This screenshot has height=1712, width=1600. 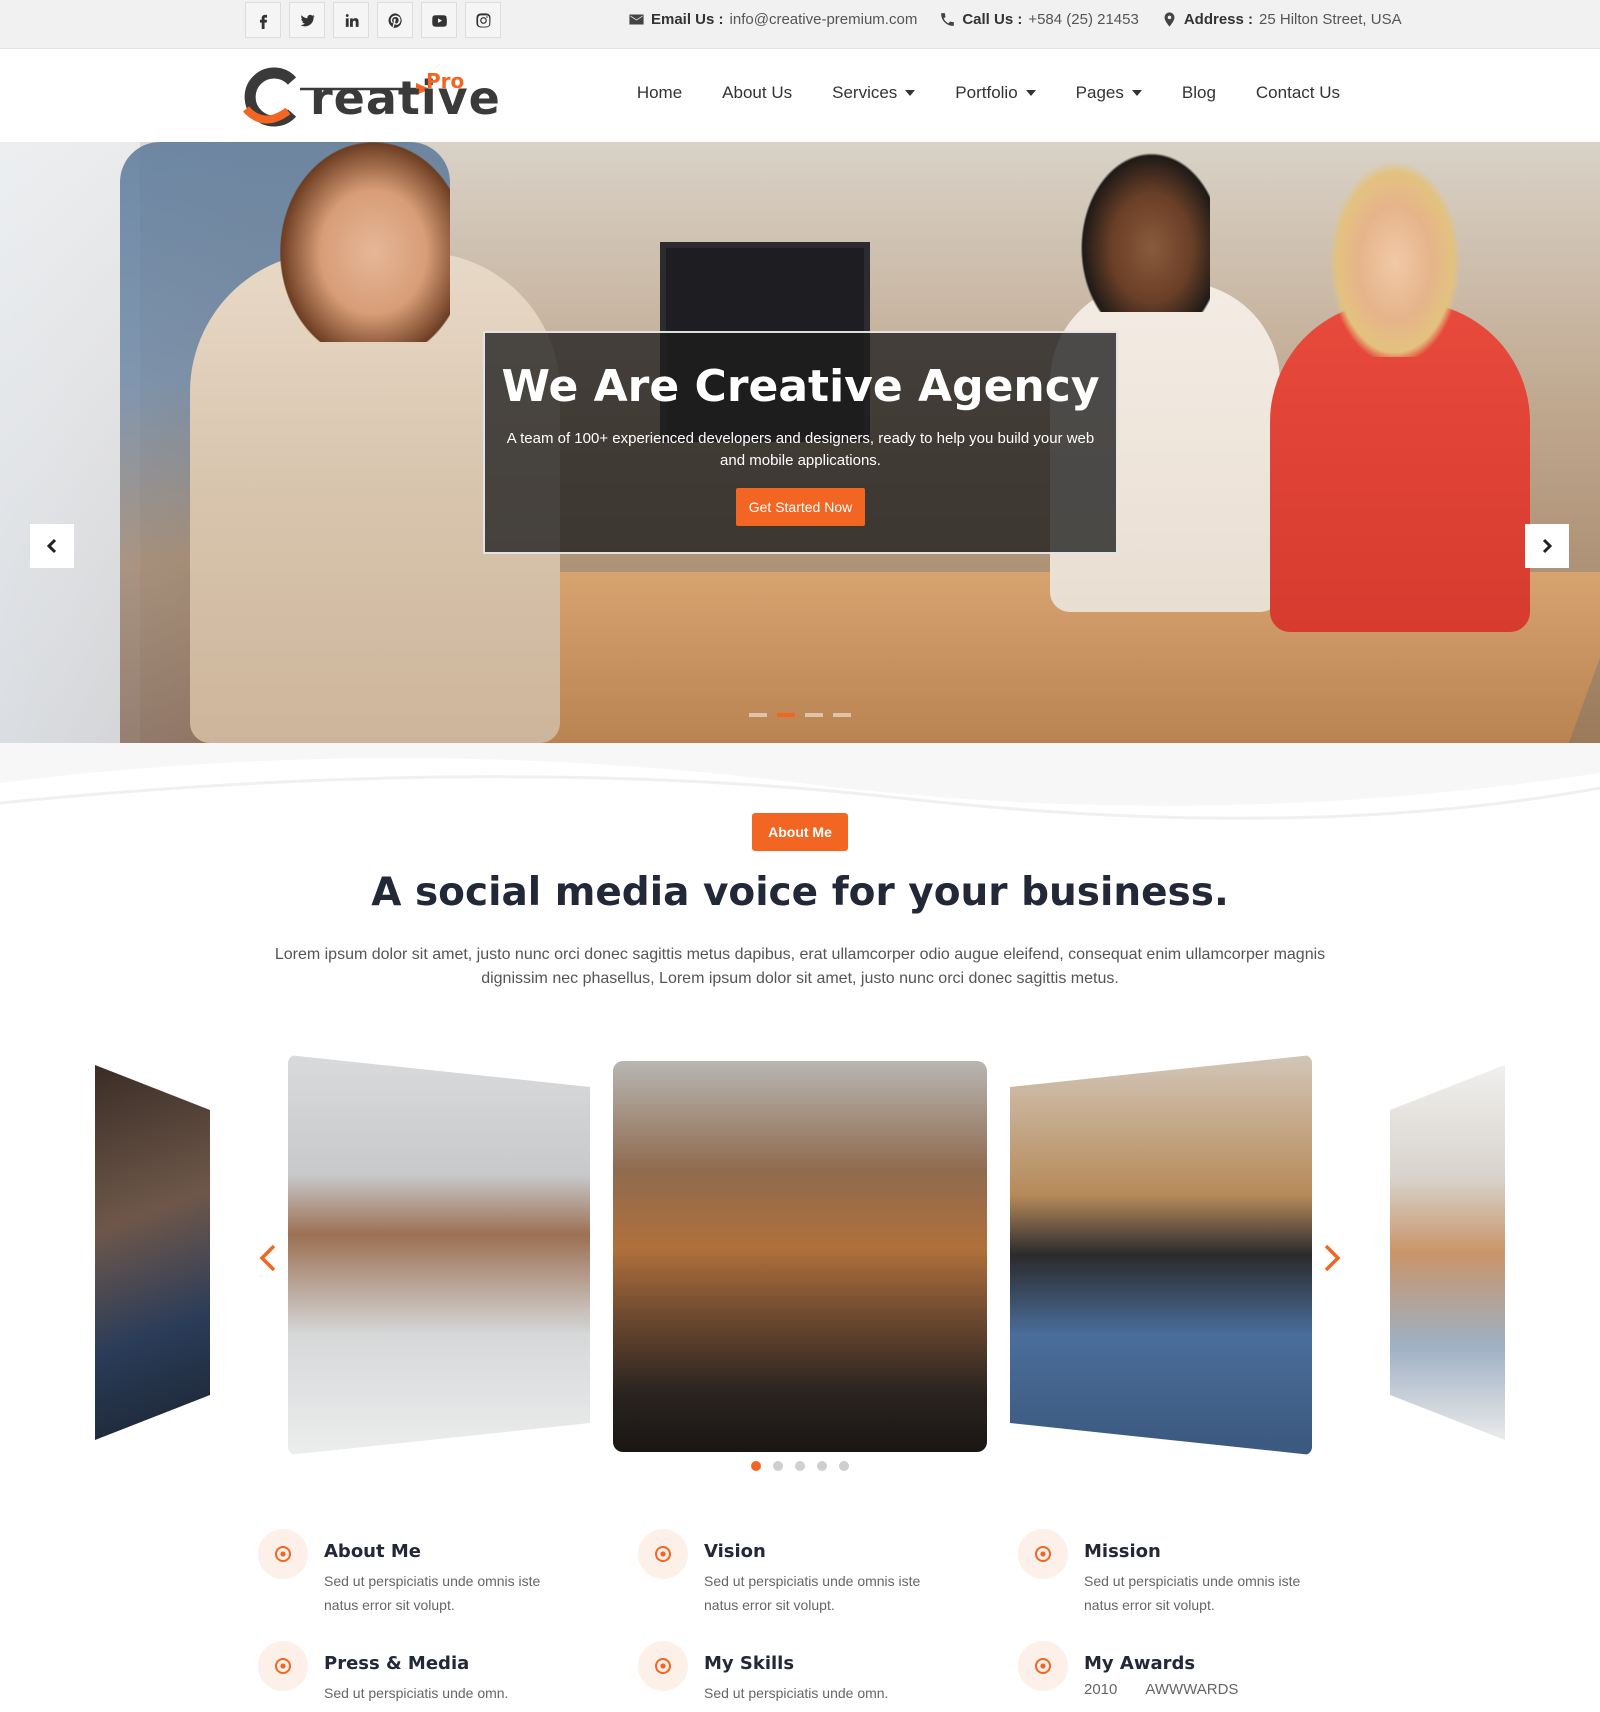 I want to click on twitter-icon, so click(x=307, y=20).